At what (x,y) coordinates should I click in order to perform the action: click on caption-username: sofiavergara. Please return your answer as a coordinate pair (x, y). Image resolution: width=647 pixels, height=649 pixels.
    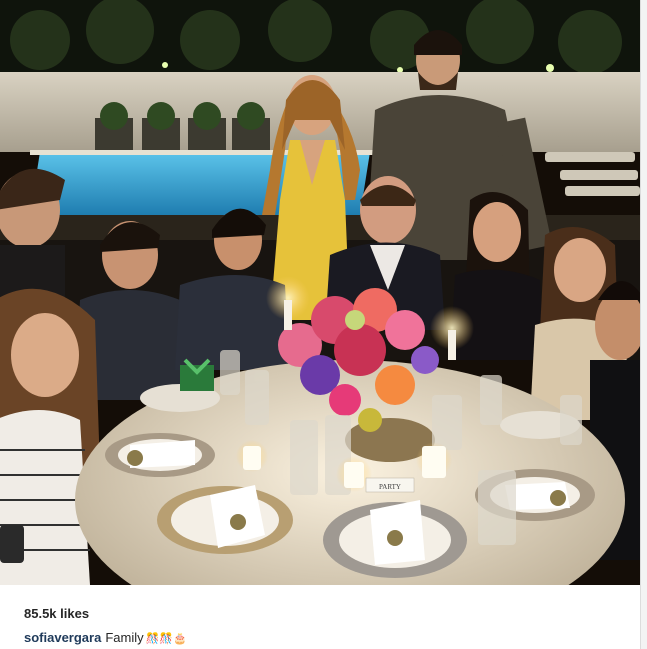
    Looking at the image, I should click on (62, 637).